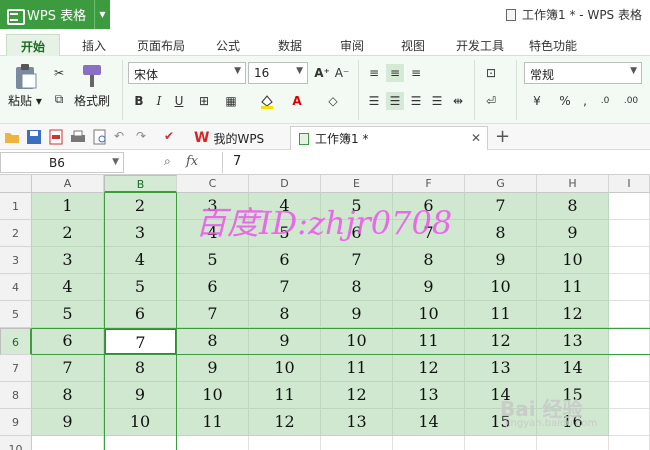  What do you see at coordinates (491, 73) in the screenshot?
I see `merge-center-icon: ⊡` at bounding box center [491, 73].